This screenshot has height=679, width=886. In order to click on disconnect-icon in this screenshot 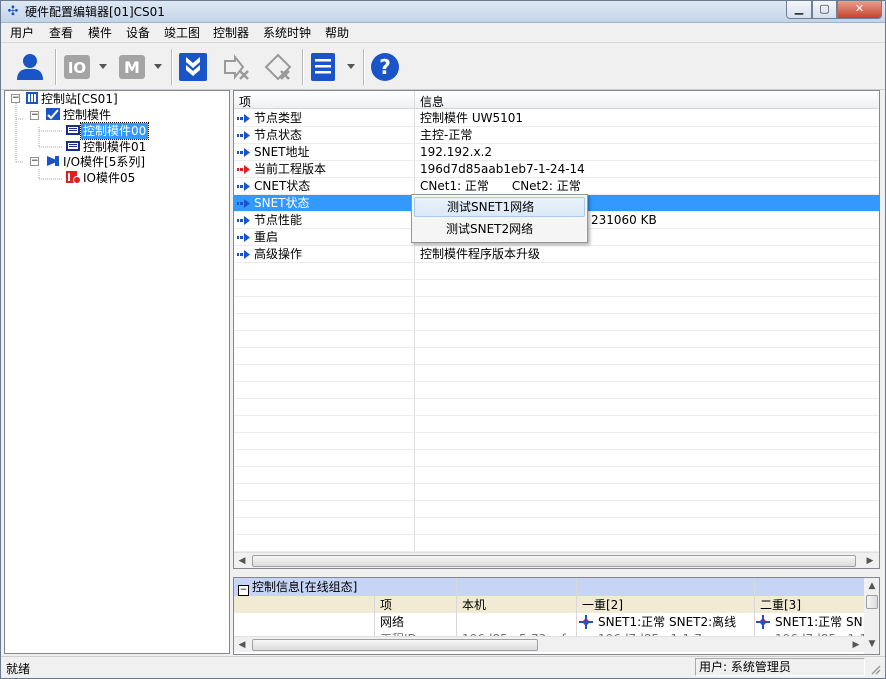, I will do `click(236, 67)`.